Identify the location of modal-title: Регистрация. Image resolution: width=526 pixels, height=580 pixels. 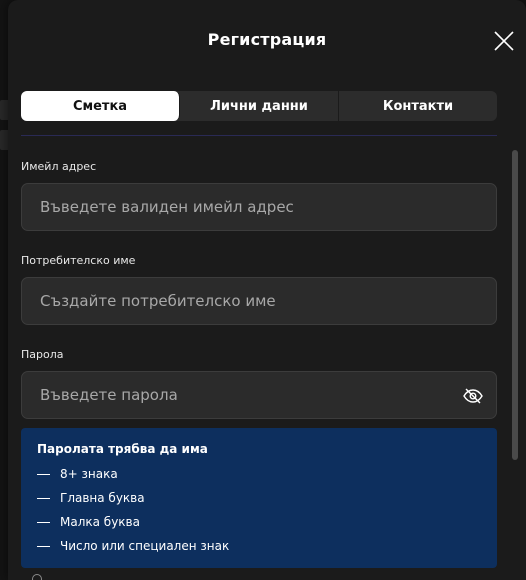
(267, 39).